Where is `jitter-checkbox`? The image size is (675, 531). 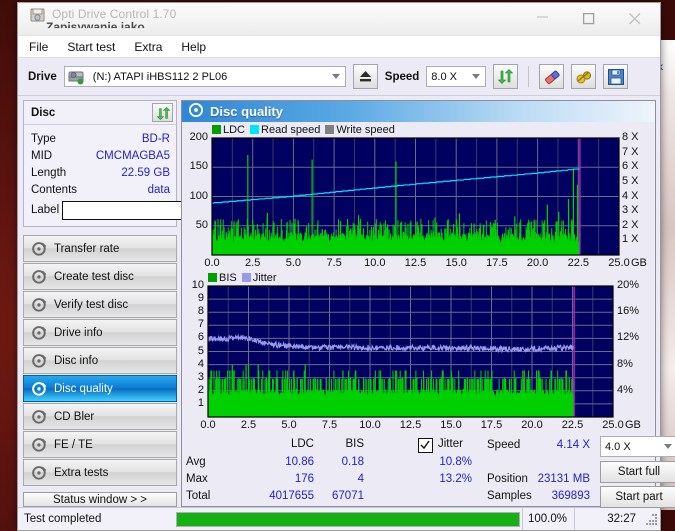
jitter-checkbox is located at coordinates (425, 445).